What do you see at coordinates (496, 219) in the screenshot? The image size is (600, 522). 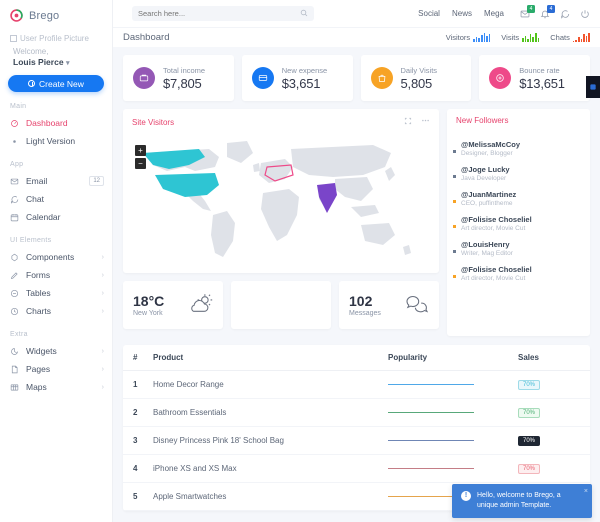 I see `follower-name: @Folisise Choseliel` at bounding box center [496, 219].